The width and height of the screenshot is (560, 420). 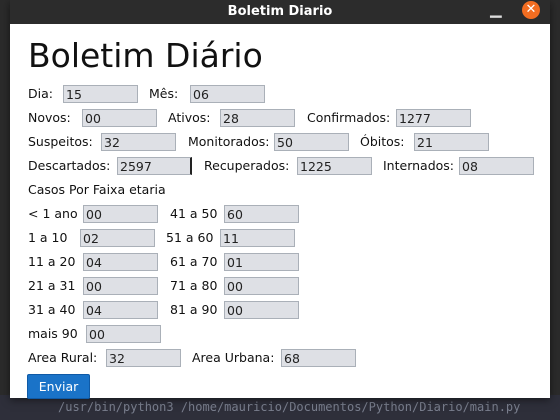 What do you see at coordinates (119, 118) in the screenshot?
I see `novos-input` at bounding box center [119, 118].